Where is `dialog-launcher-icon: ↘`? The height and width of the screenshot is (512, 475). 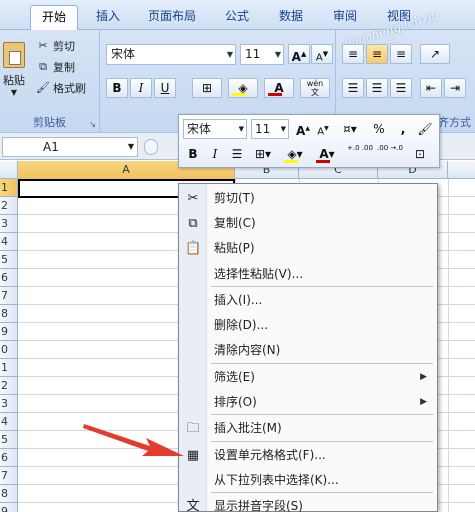 dialog-launcher-icon: ↘ is located at coordinates (92, 124).